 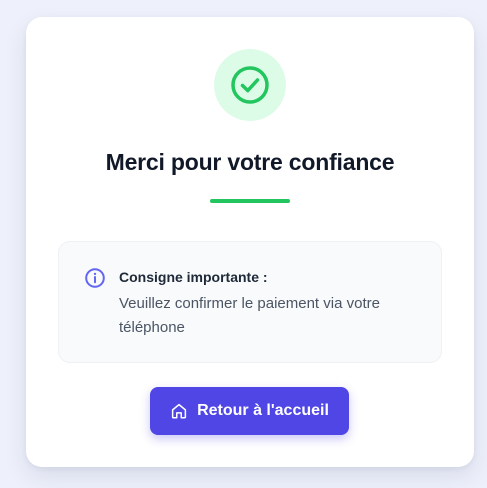 I want to click on success-badge, so click(x=250, y=85).